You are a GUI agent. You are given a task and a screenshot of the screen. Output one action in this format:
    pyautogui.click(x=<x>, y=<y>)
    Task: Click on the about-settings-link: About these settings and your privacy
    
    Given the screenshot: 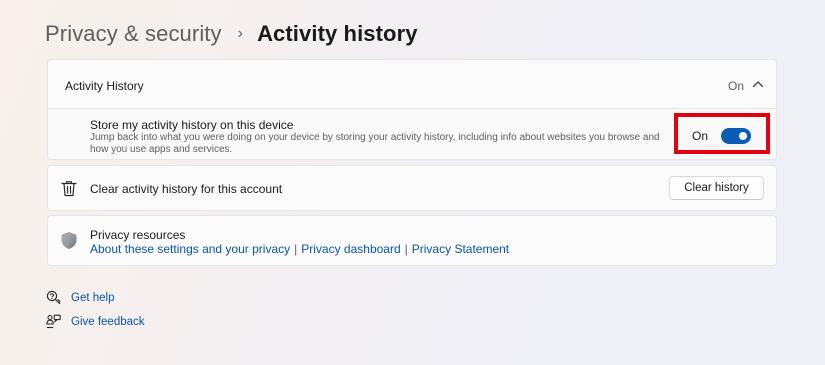 What is the action you would take?
    pyautogui.click(x=190, y=249)
    